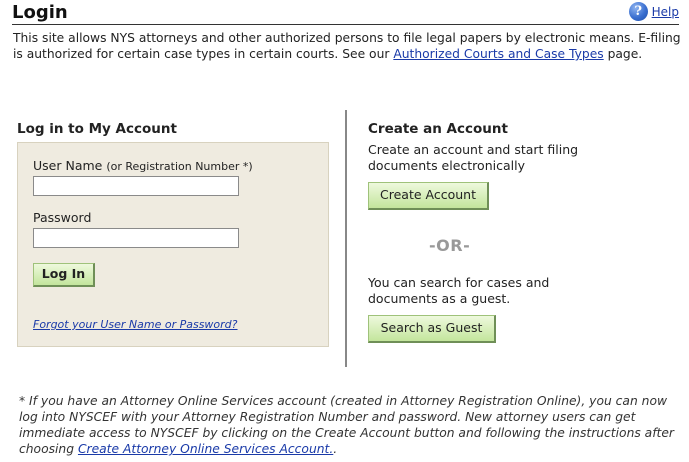  I want to click on username-label: User Name (or Registration Number *), so click(143, 165).